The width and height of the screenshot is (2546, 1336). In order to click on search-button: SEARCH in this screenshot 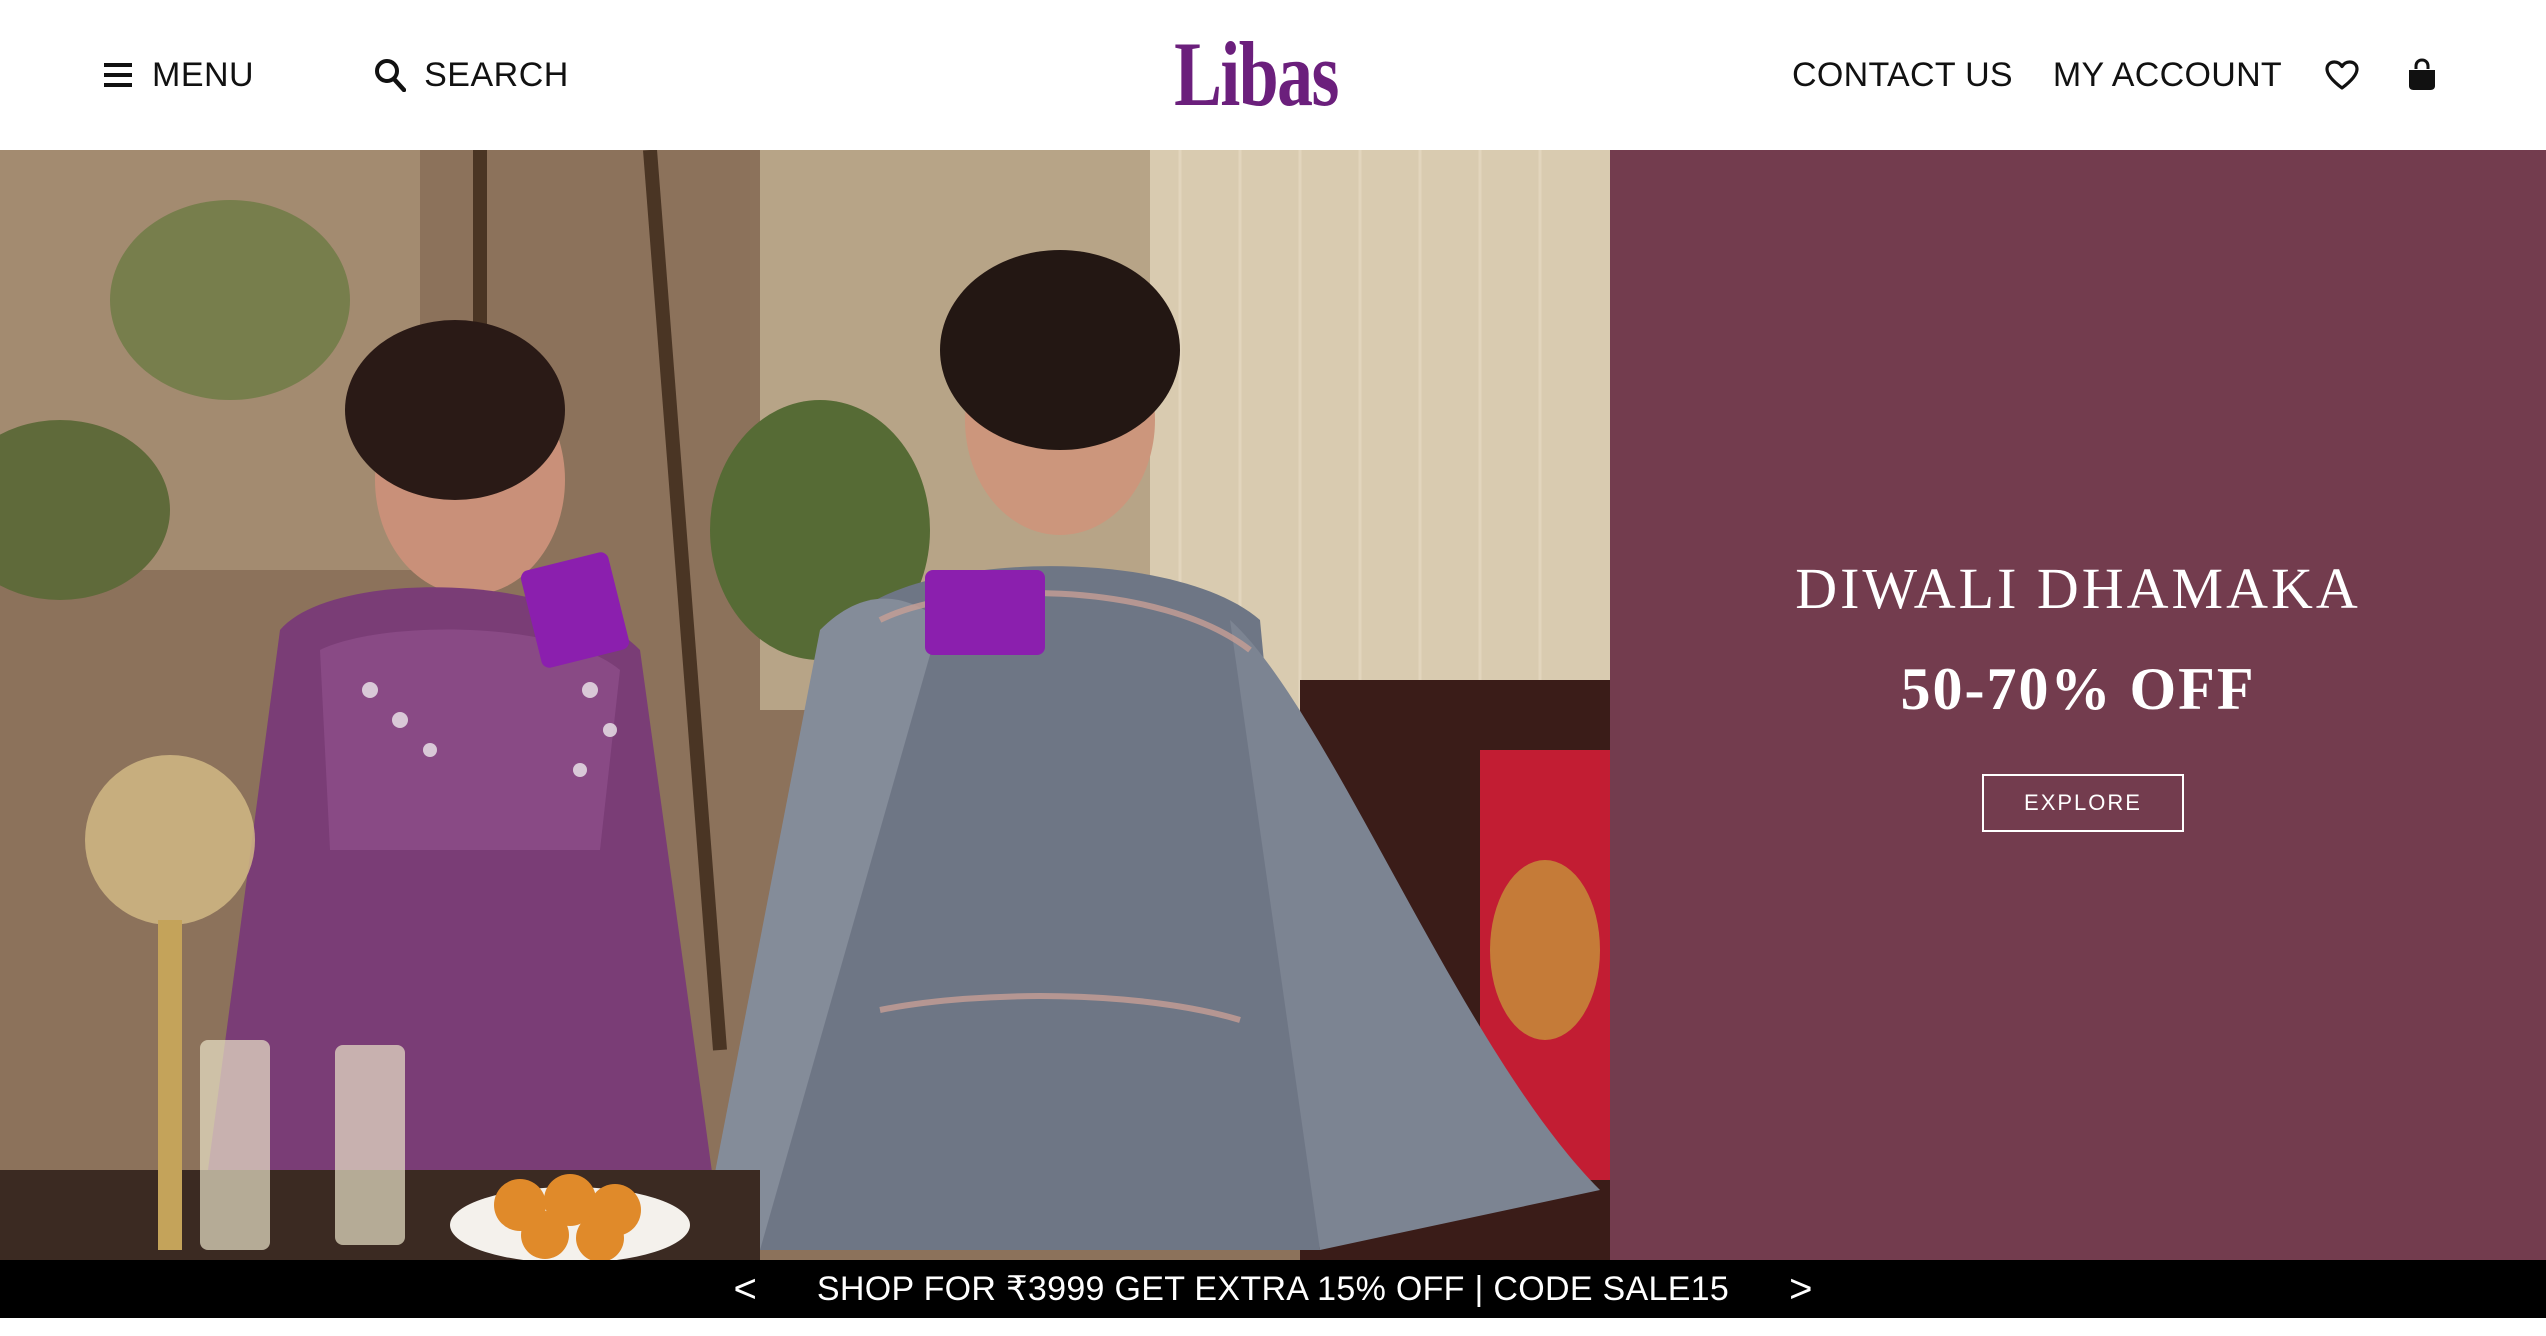, I will do `click(471, 75)`.